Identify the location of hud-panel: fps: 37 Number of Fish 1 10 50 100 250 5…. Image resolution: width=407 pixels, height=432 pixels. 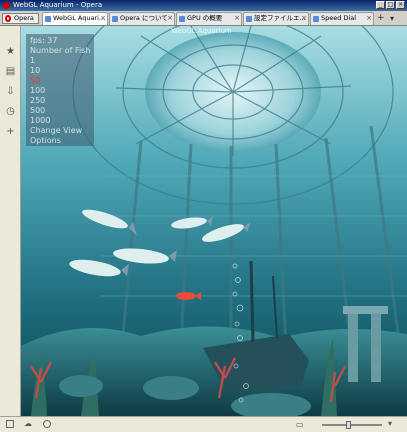
(60, 90).